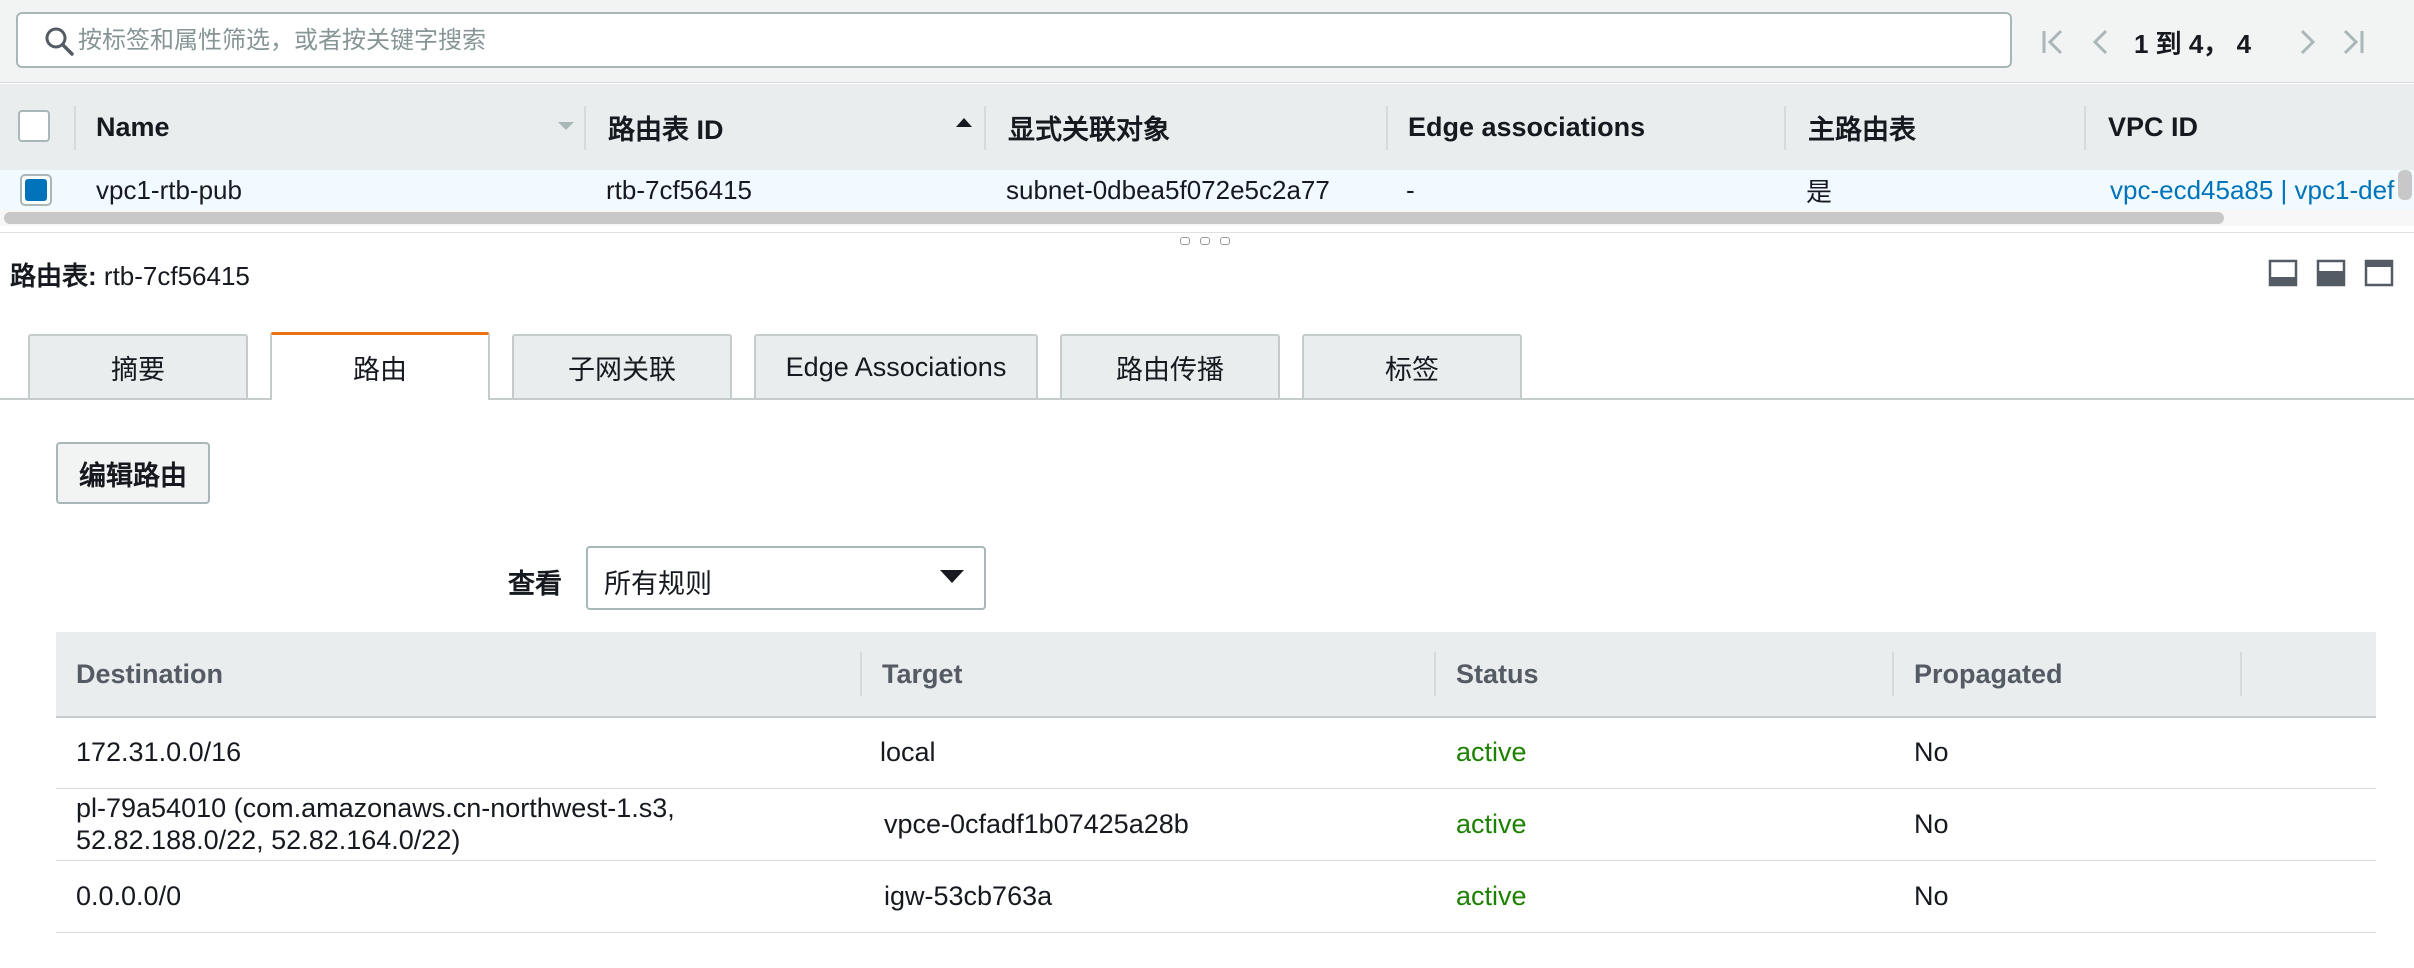  Describe the element at coordinates (1114, 218) in the screenshot. I see `horizontal-scrollbar` at that location.